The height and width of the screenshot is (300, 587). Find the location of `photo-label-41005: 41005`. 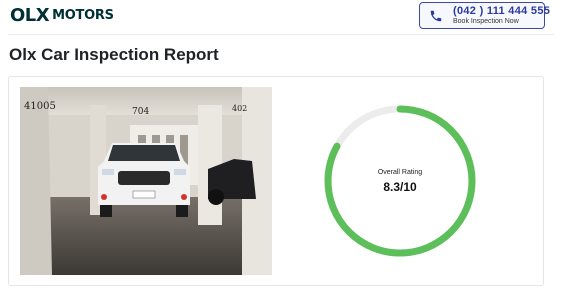

photo-label-41005: 41005 is located at coordinates (40, 106).